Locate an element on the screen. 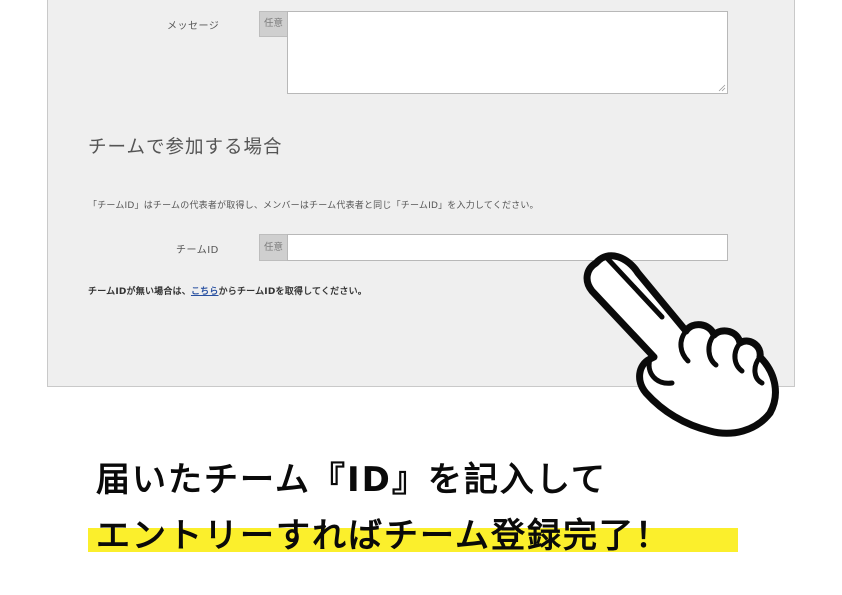 This screenshot has height=595, width=842. message-optional-tag: 任意 is located at coordinates (273, 24).